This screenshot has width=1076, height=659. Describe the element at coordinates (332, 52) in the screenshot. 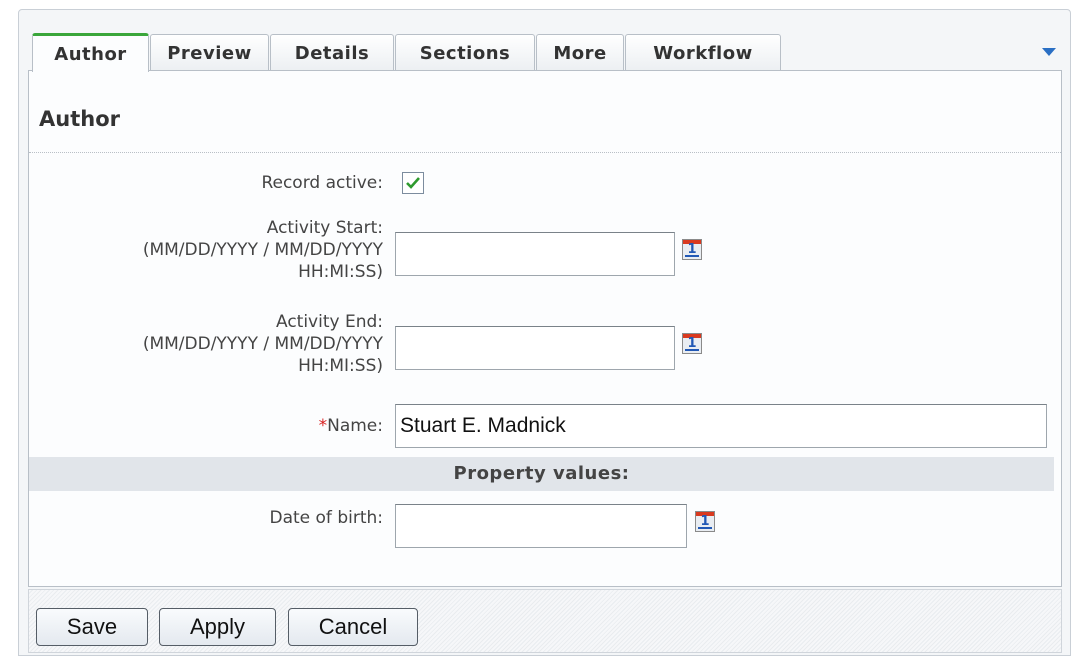

I see `tab-details: Details` at that location.